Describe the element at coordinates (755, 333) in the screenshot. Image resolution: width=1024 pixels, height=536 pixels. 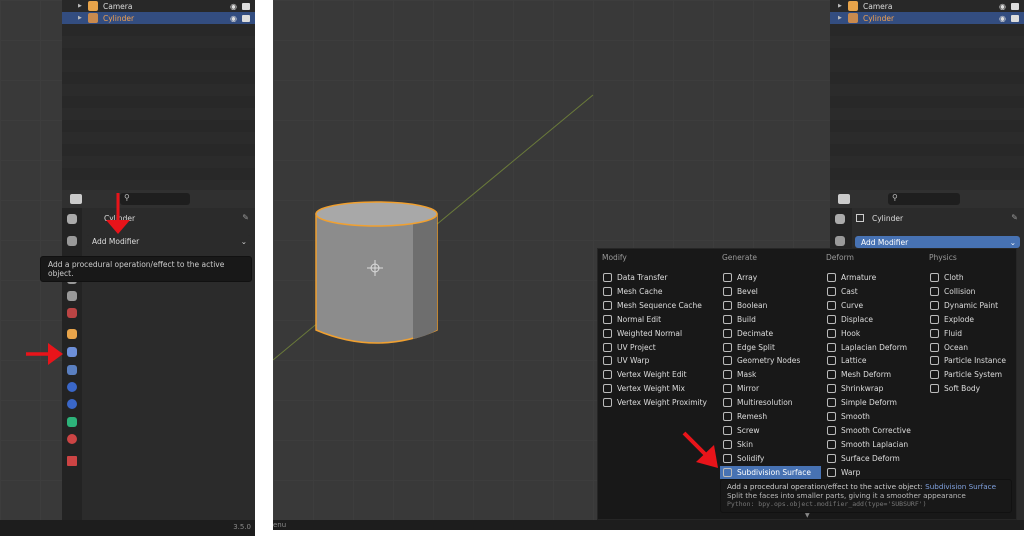
I see `menu-item-label: Decimate` at that location.